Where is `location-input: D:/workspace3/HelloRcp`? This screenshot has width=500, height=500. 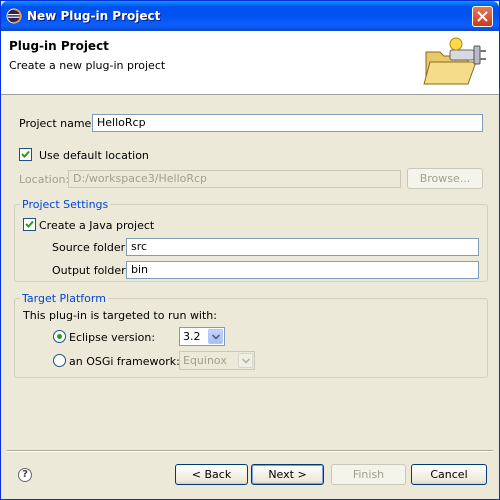
location-input: D:/workspace3/HelloRcp is located at coordinates (234, 179).